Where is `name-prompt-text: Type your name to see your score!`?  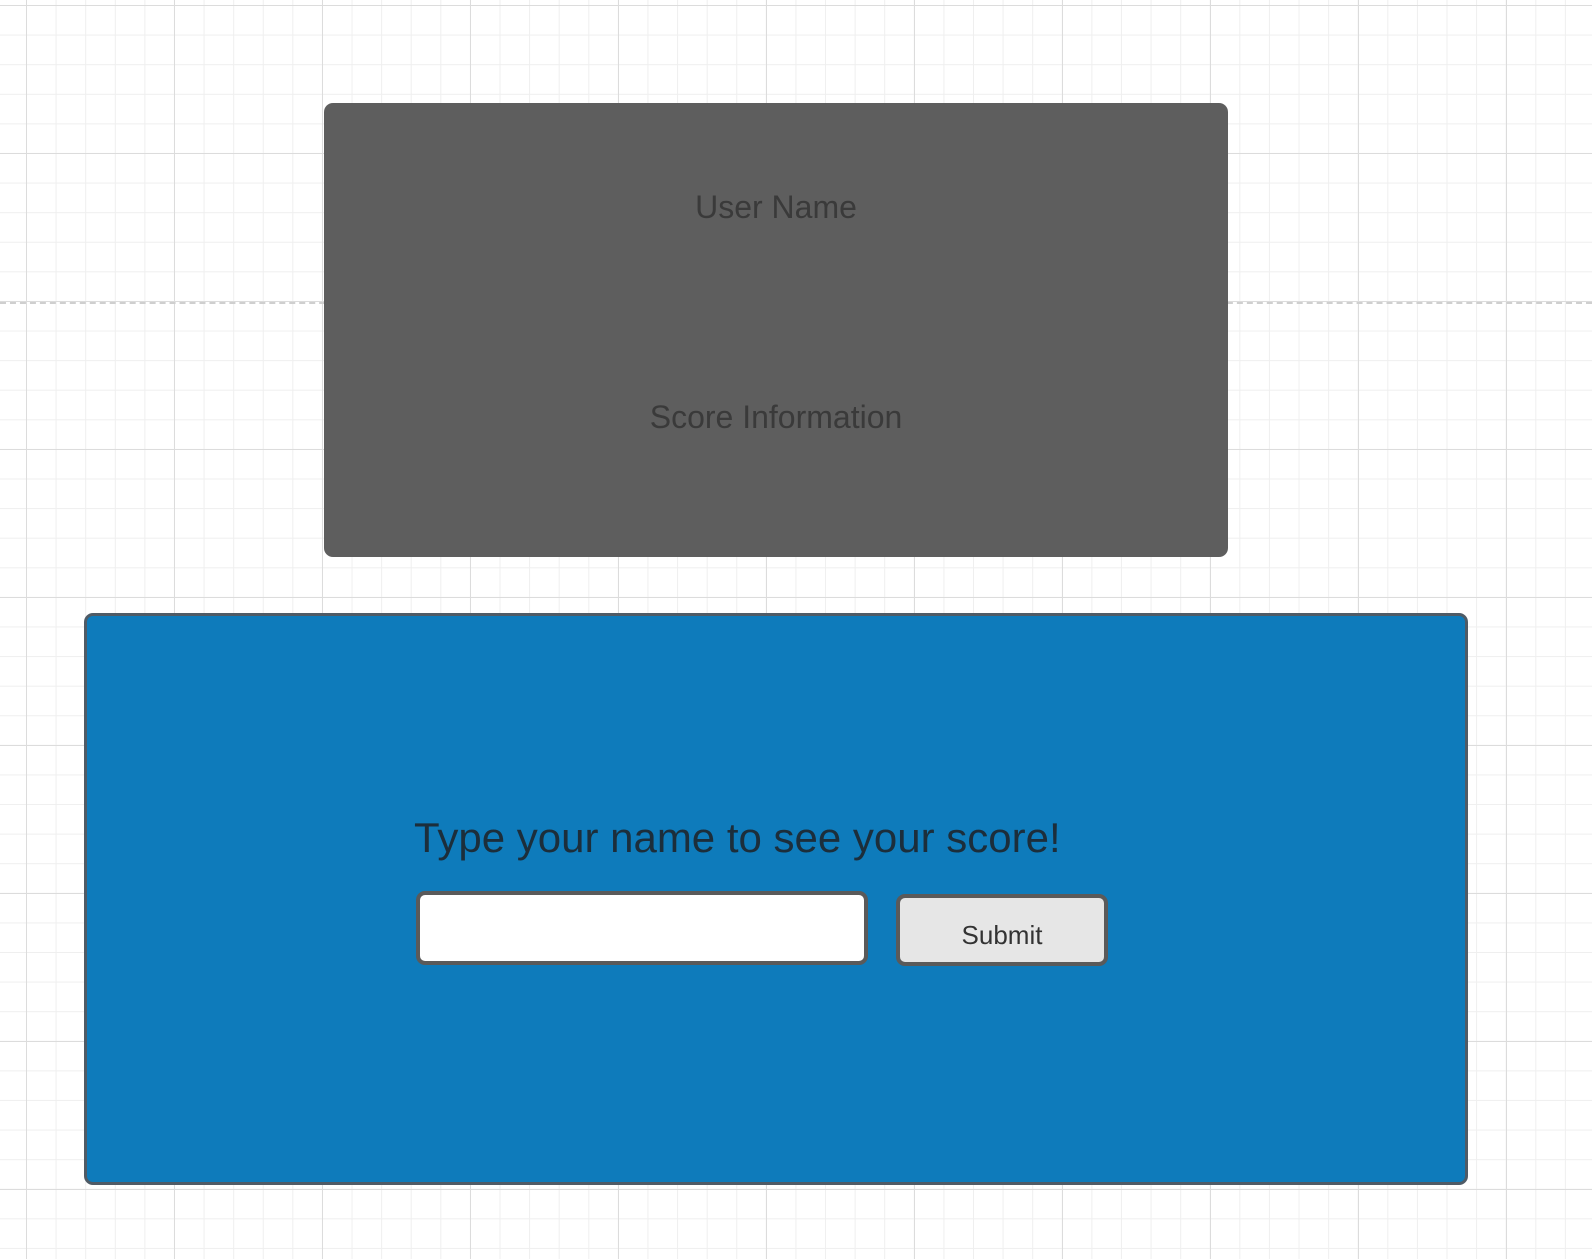 name-prompt-text: Type your name to see your score! is located at coordinates (737, 837).